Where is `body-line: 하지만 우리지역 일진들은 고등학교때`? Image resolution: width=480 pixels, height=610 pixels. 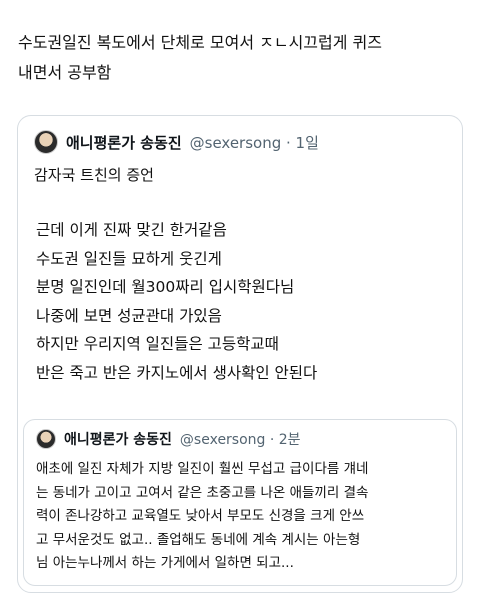 body-line: 하지만 우리지역 일진들은 고등학교때 is located at coordinates (157, 344).